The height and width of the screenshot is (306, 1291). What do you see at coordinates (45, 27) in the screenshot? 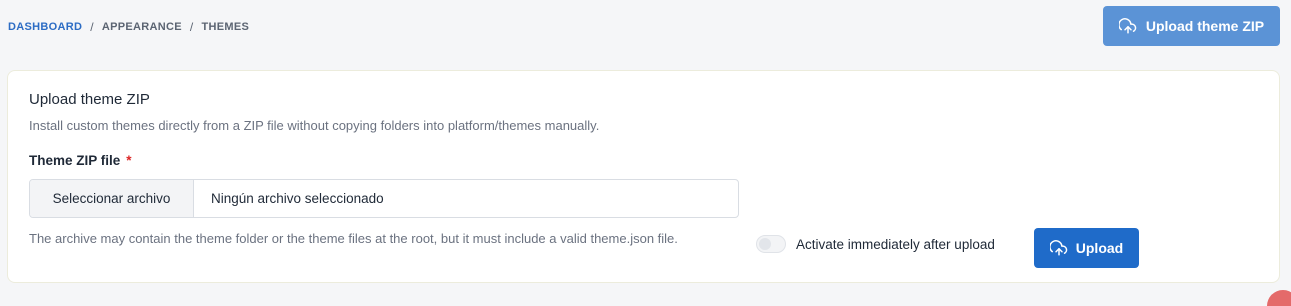
I see `breadcrumb-dashboard-link: DASHBOARD` at bounding box center [45, 27].